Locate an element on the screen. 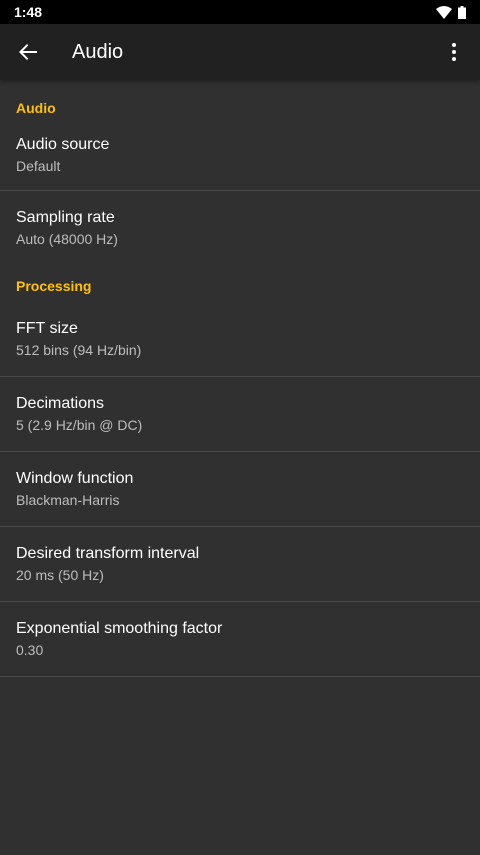 This screenshot has height=855, width=480. status-icons is located at coordinates (451, 12).